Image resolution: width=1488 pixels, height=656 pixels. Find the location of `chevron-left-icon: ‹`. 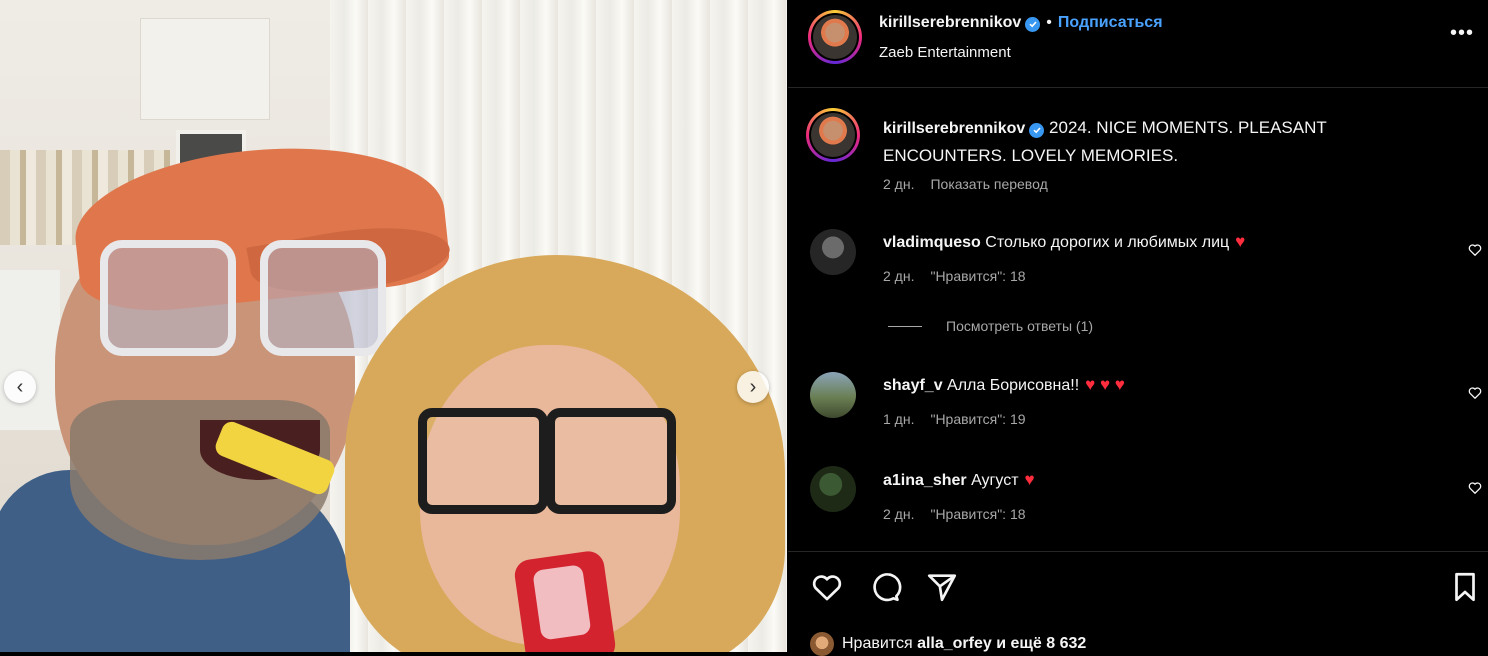

chevron-left-icon: ‹ is located at coordinates (20, 387).